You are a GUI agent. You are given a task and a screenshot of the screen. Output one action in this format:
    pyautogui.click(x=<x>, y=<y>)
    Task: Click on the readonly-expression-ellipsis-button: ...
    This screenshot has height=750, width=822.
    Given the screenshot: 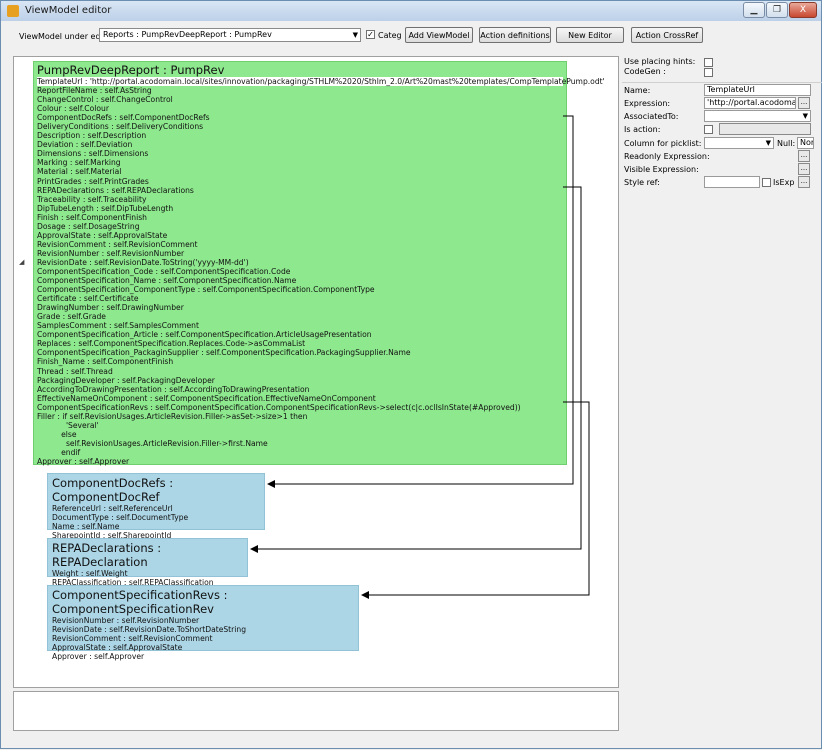 What is the action you would take?
    pyautogui.click(x=804, y=156)
    